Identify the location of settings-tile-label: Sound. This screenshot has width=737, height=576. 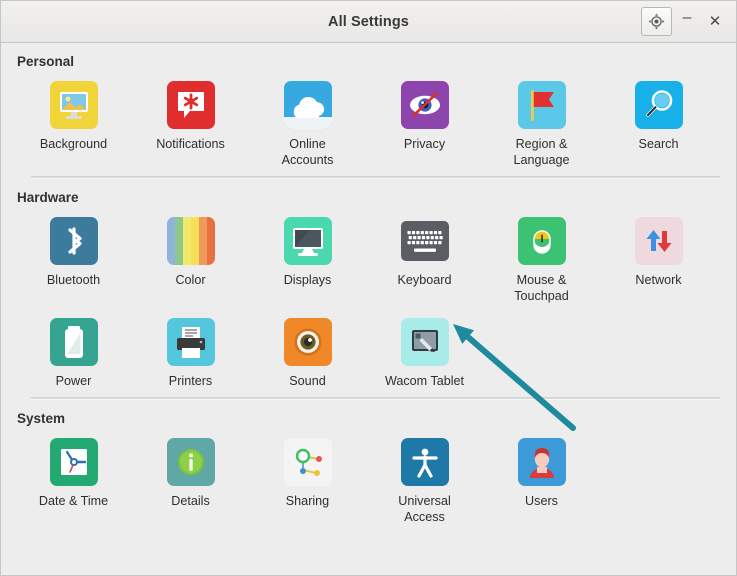
(307, 381).